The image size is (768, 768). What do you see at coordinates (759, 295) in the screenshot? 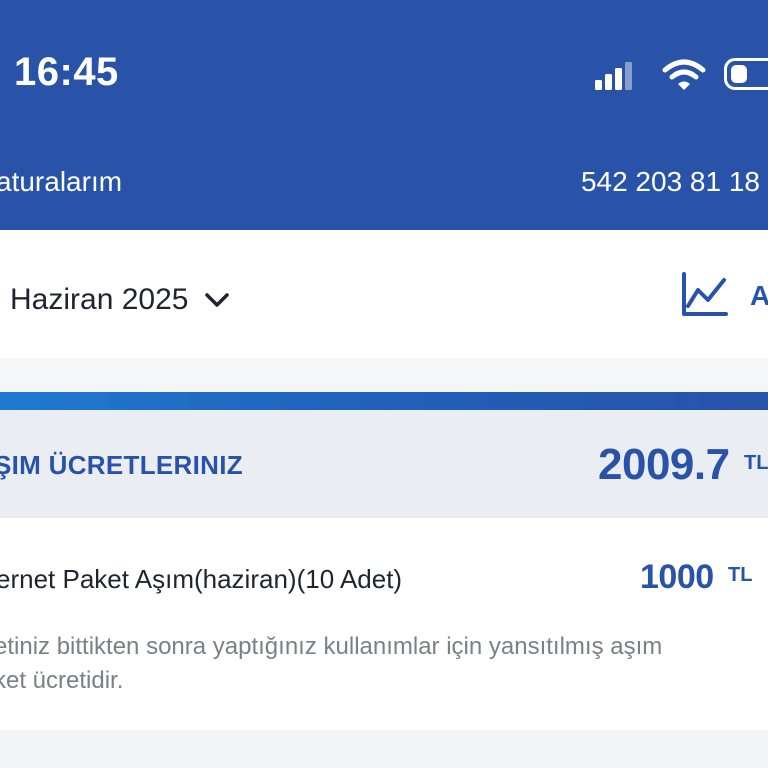
I see `chart-button-label: A` at bounding box center [759, 295].